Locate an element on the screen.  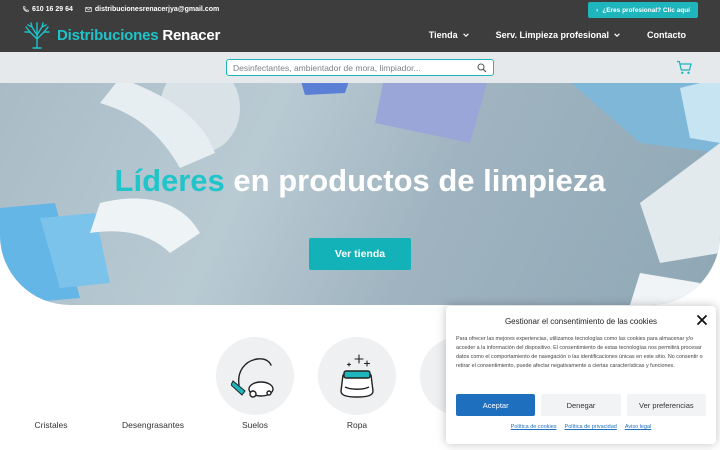
hero-title-rest: en productos de limpieza is located at coordinates (415, 180).